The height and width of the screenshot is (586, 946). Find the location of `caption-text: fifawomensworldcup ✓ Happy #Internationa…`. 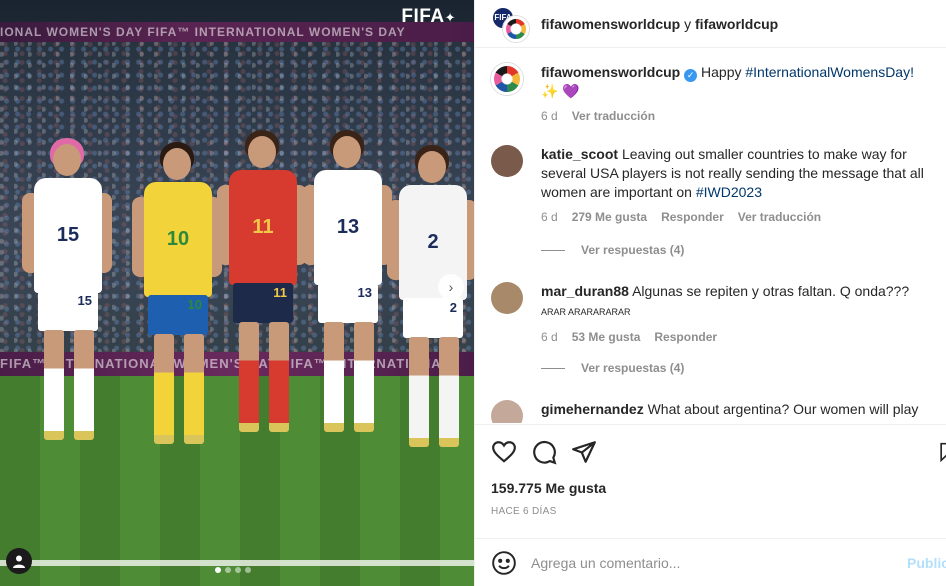

caption-text: fifawomensworldcup ✓ Happy #Internationa… is located at coordinates (736, 82).